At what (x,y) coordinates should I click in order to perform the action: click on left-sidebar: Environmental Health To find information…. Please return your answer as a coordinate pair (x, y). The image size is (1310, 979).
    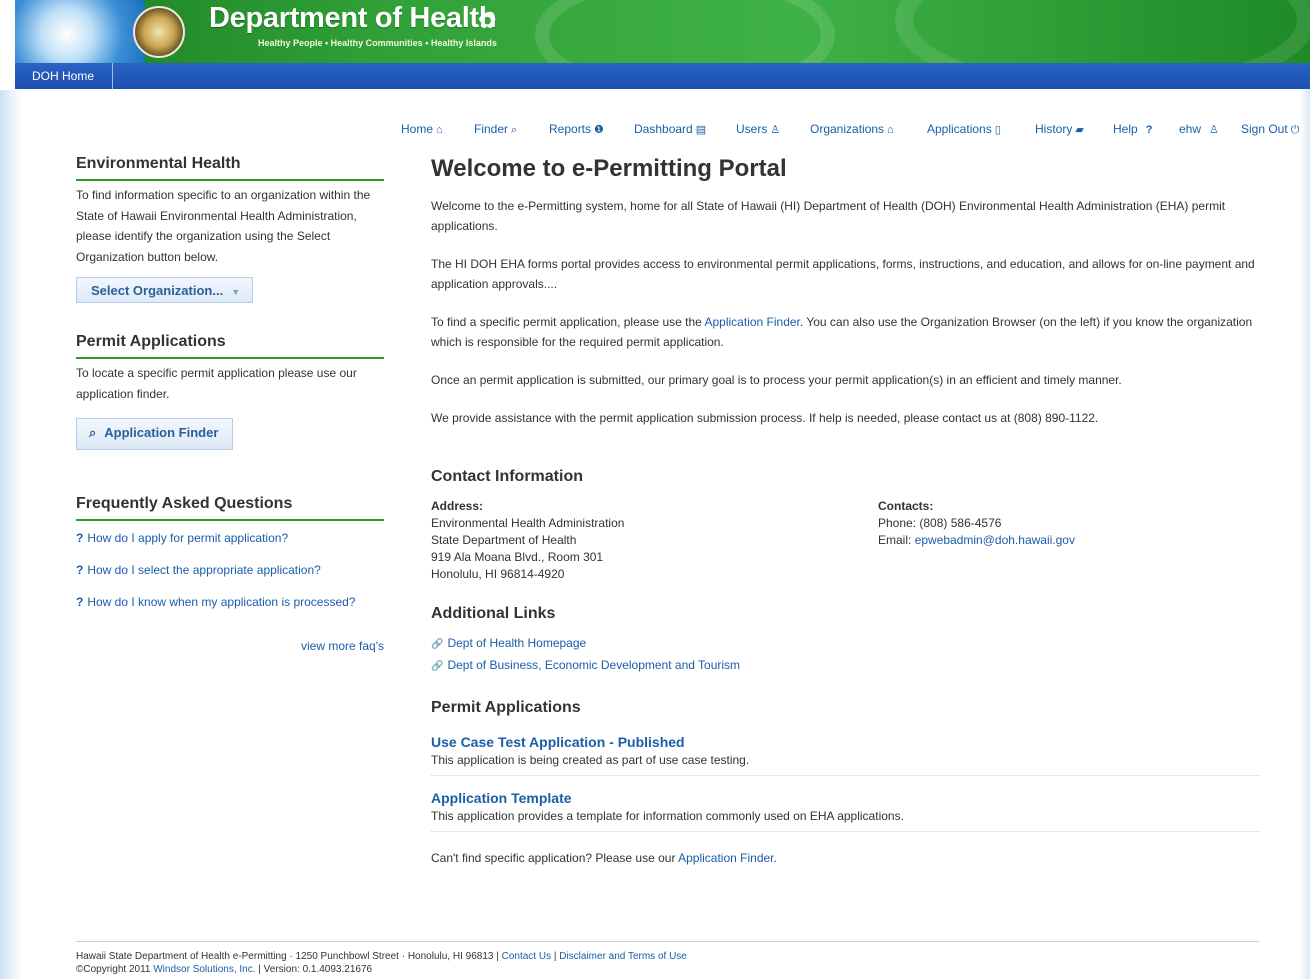
    Looking at the image, I should click on (230, 404).